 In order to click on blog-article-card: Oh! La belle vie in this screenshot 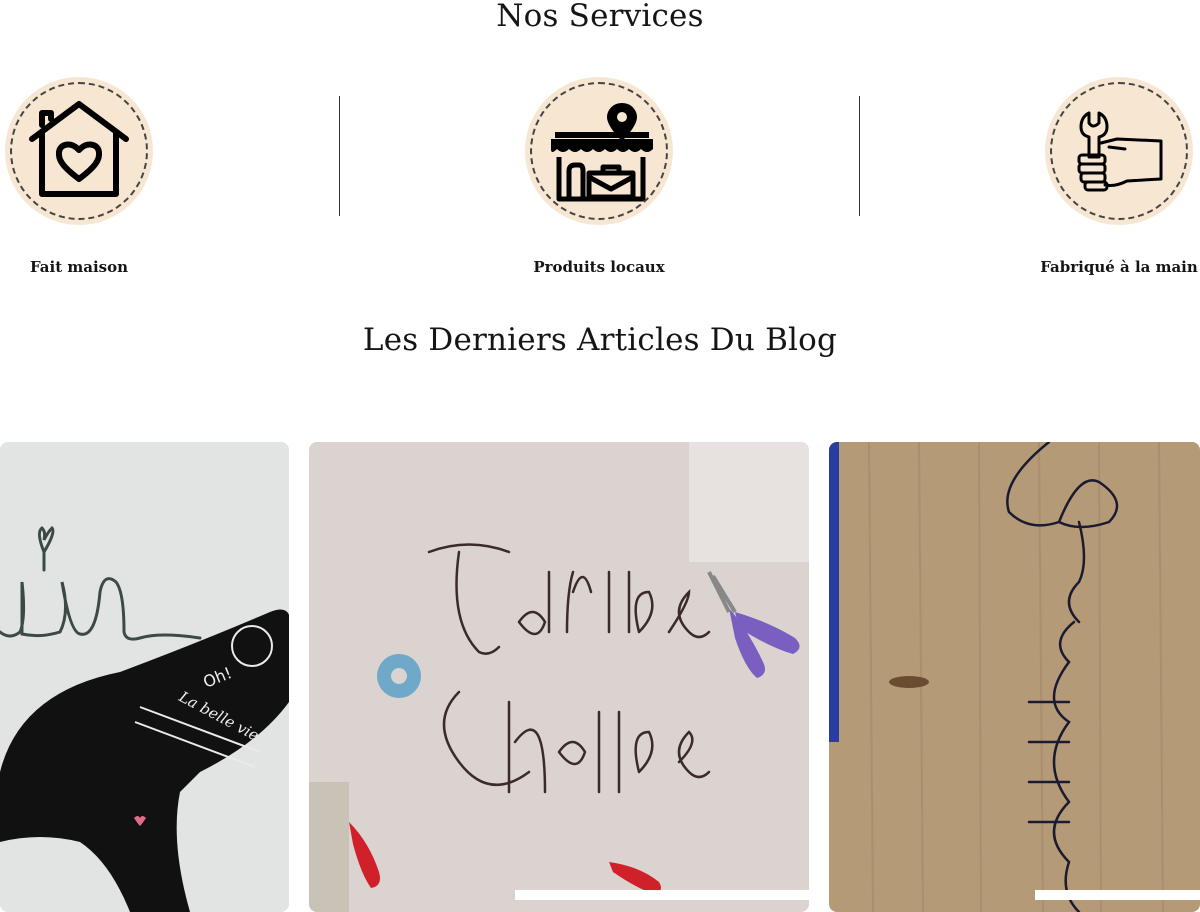, I will do `click(144, 677)`.